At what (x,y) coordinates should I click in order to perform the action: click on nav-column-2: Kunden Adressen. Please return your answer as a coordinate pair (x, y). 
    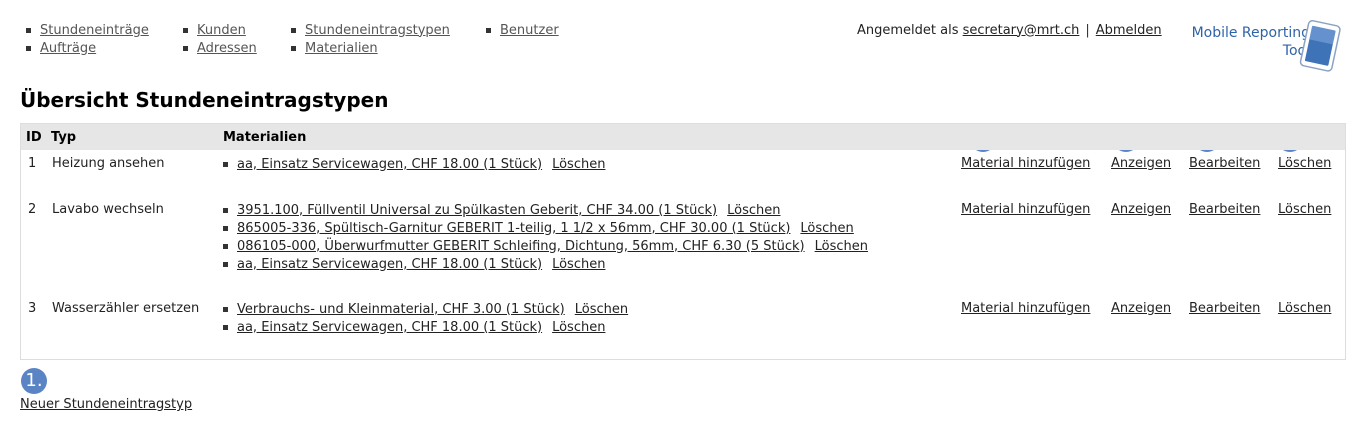
    Looking at the image, I should click on (220, 39).